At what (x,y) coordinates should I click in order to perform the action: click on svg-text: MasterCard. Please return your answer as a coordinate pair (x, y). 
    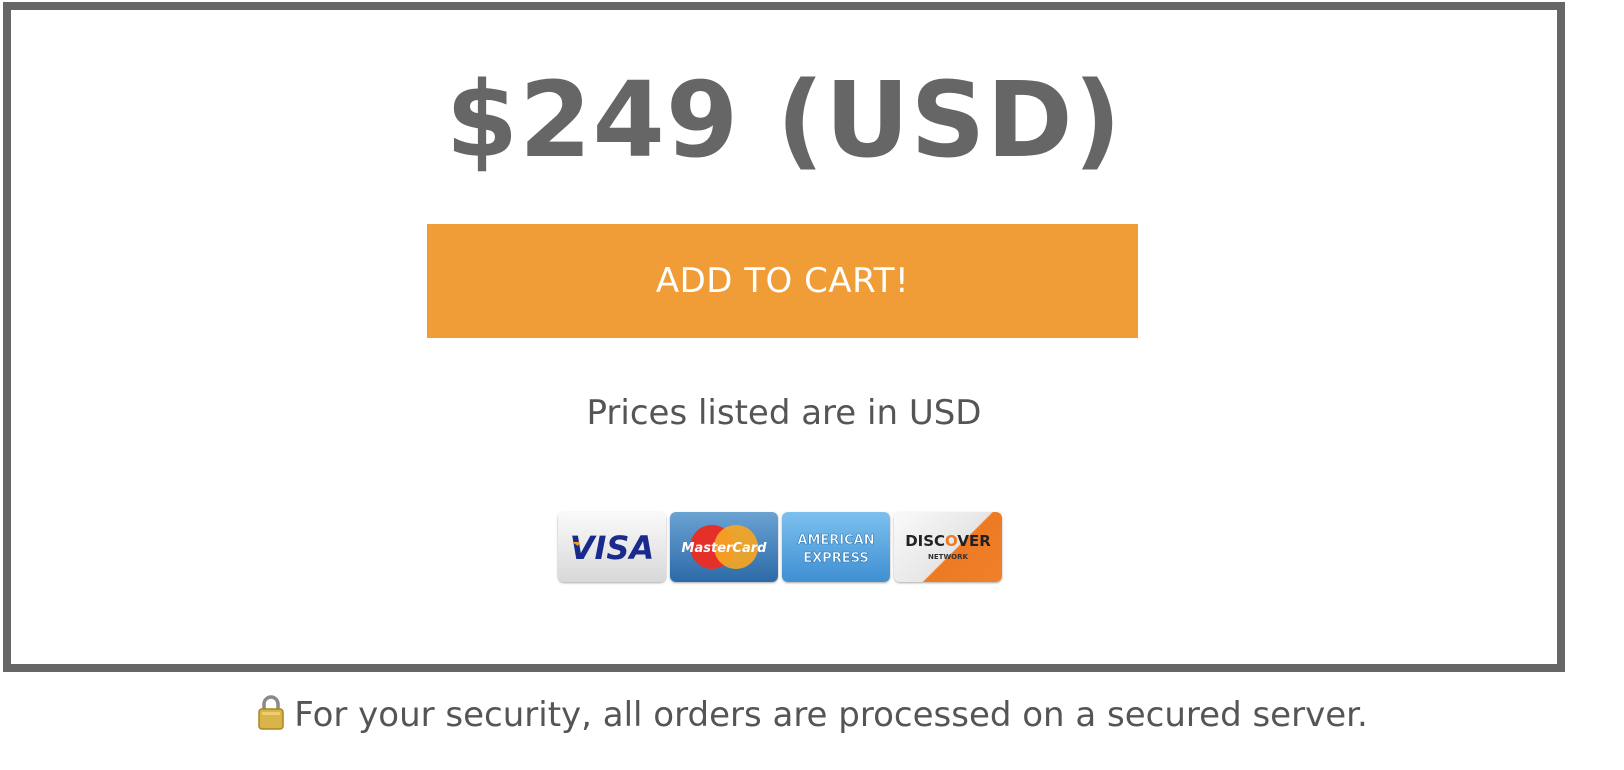
    Looking at the image, I should click on (725, 548).